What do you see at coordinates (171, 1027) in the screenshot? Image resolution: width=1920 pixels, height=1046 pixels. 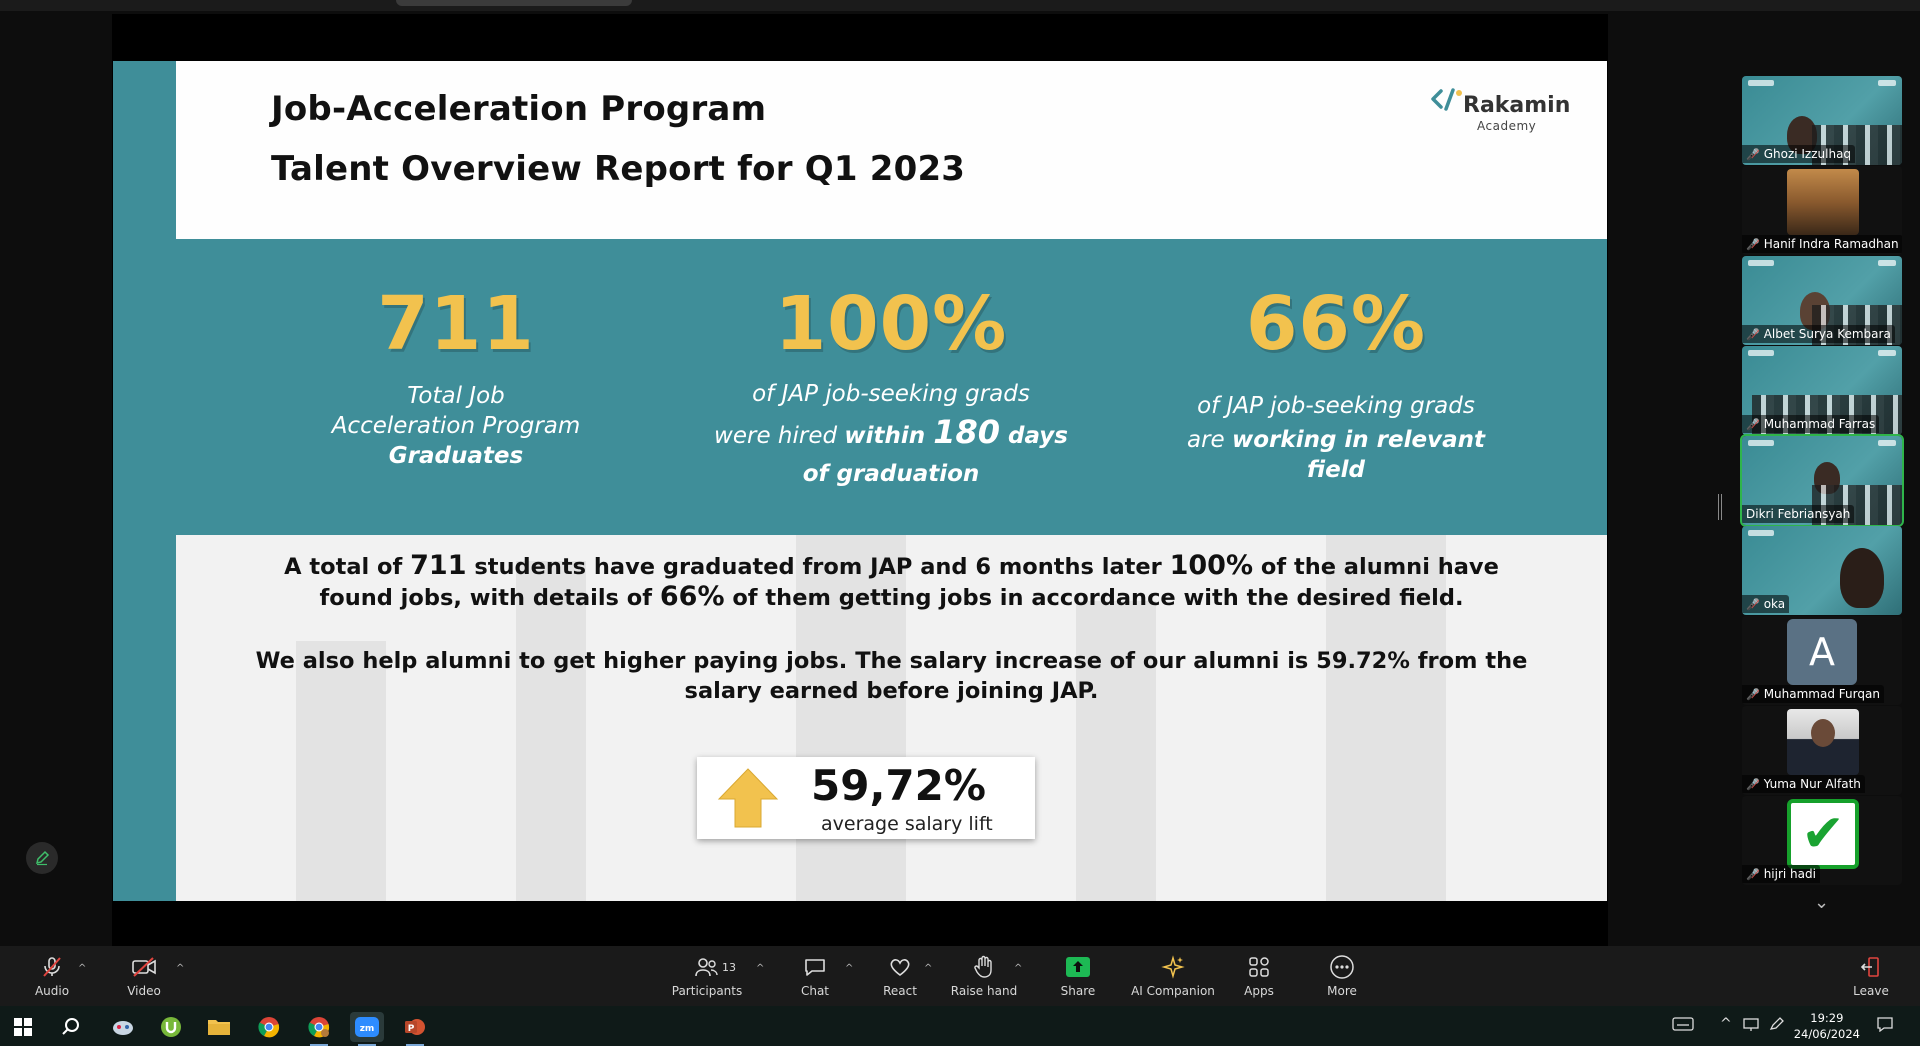 I see `utorrent-icon` at bounding box center [171, 1027].